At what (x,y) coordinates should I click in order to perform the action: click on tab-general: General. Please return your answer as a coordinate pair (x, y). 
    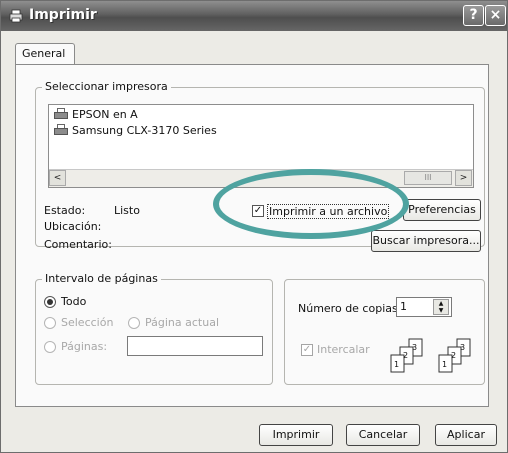
    Looking at the image, I should click on (45, 54).